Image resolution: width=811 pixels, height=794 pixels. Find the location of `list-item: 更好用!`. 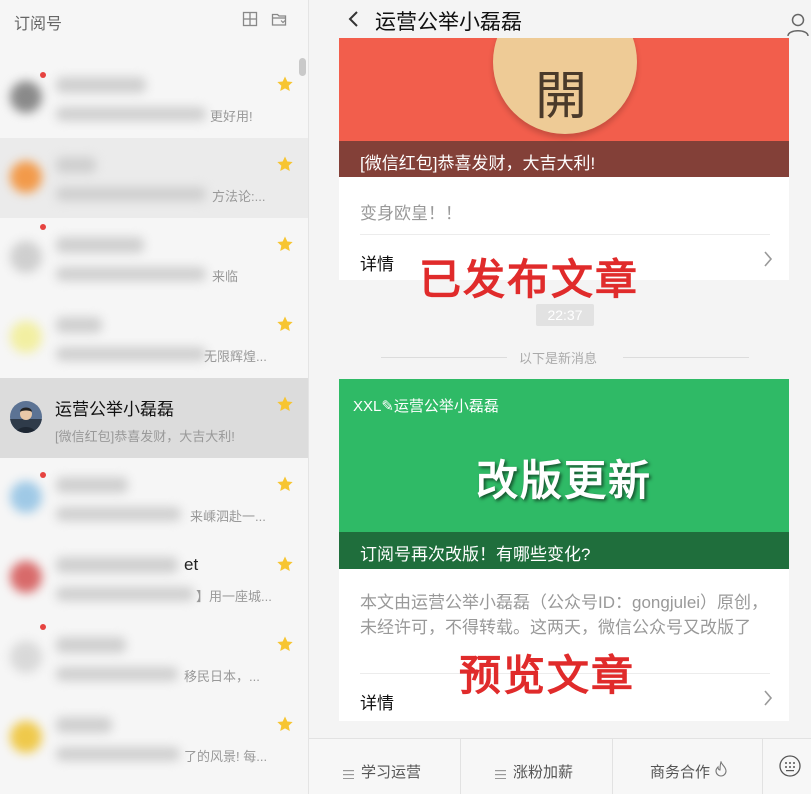

list-item: 更好用! is located at coordinates (154, 98).